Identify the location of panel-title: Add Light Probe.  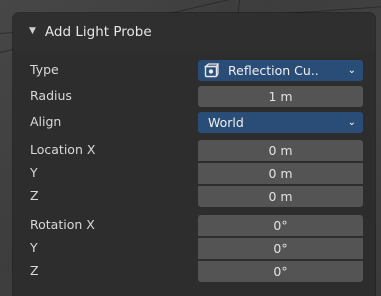
(98, 32).